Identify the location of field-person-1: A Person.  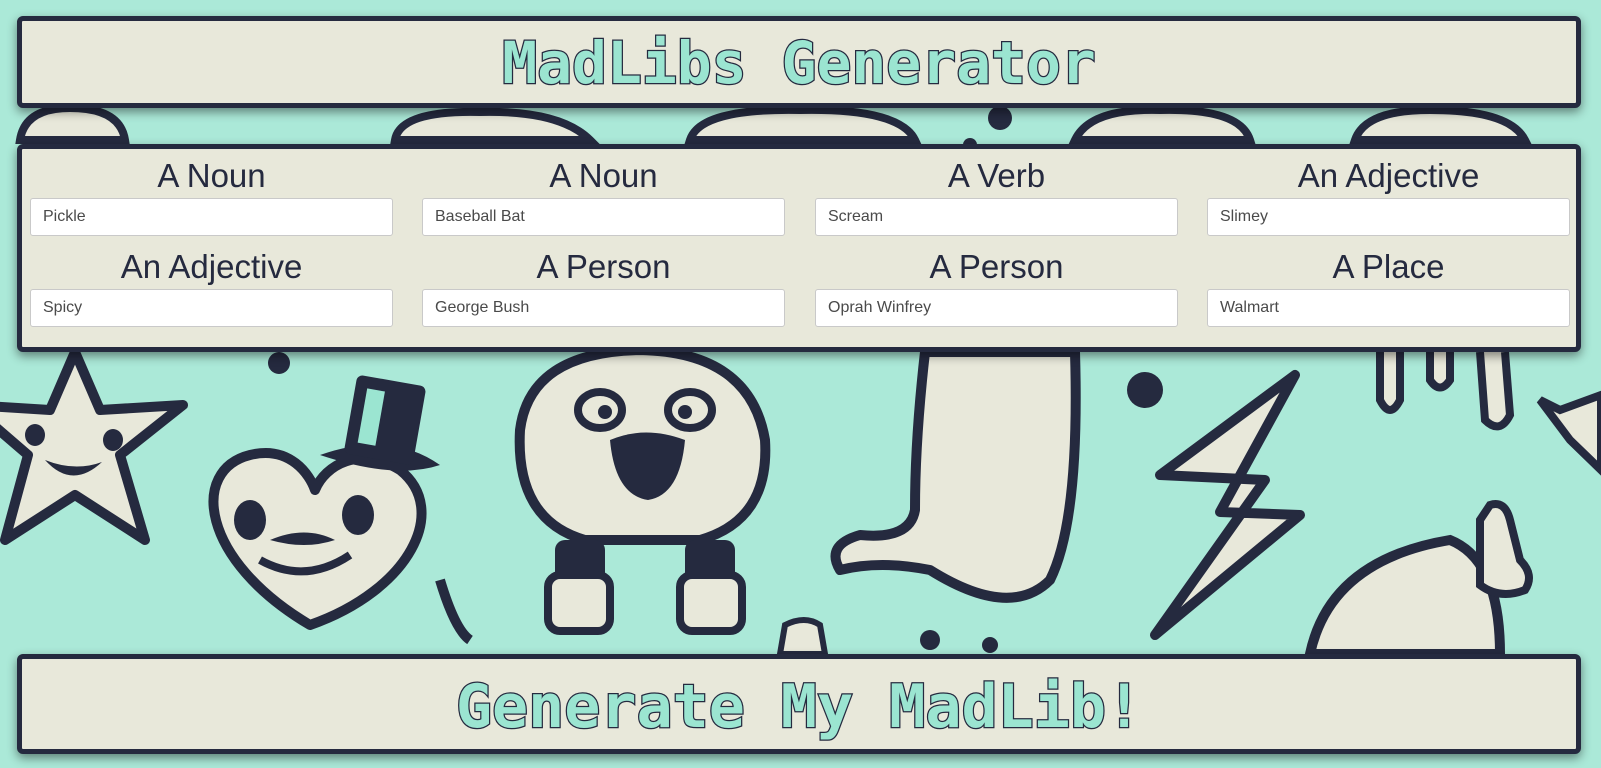
(603, 286).